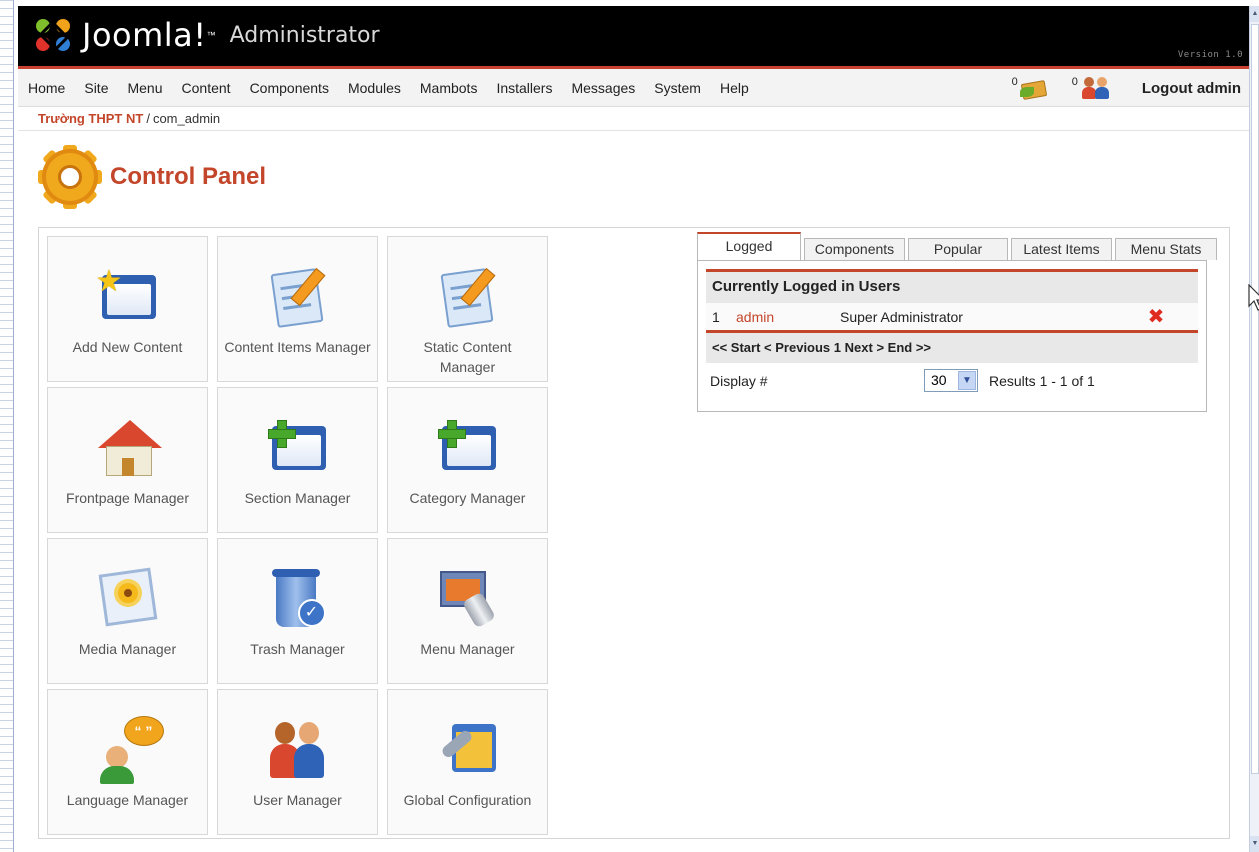 This screenshot has height=852, width=1259. What do you see at coordinates (716, 317) in the screenshot?
I see `row-index: 1` at bounding box center [716, 317].